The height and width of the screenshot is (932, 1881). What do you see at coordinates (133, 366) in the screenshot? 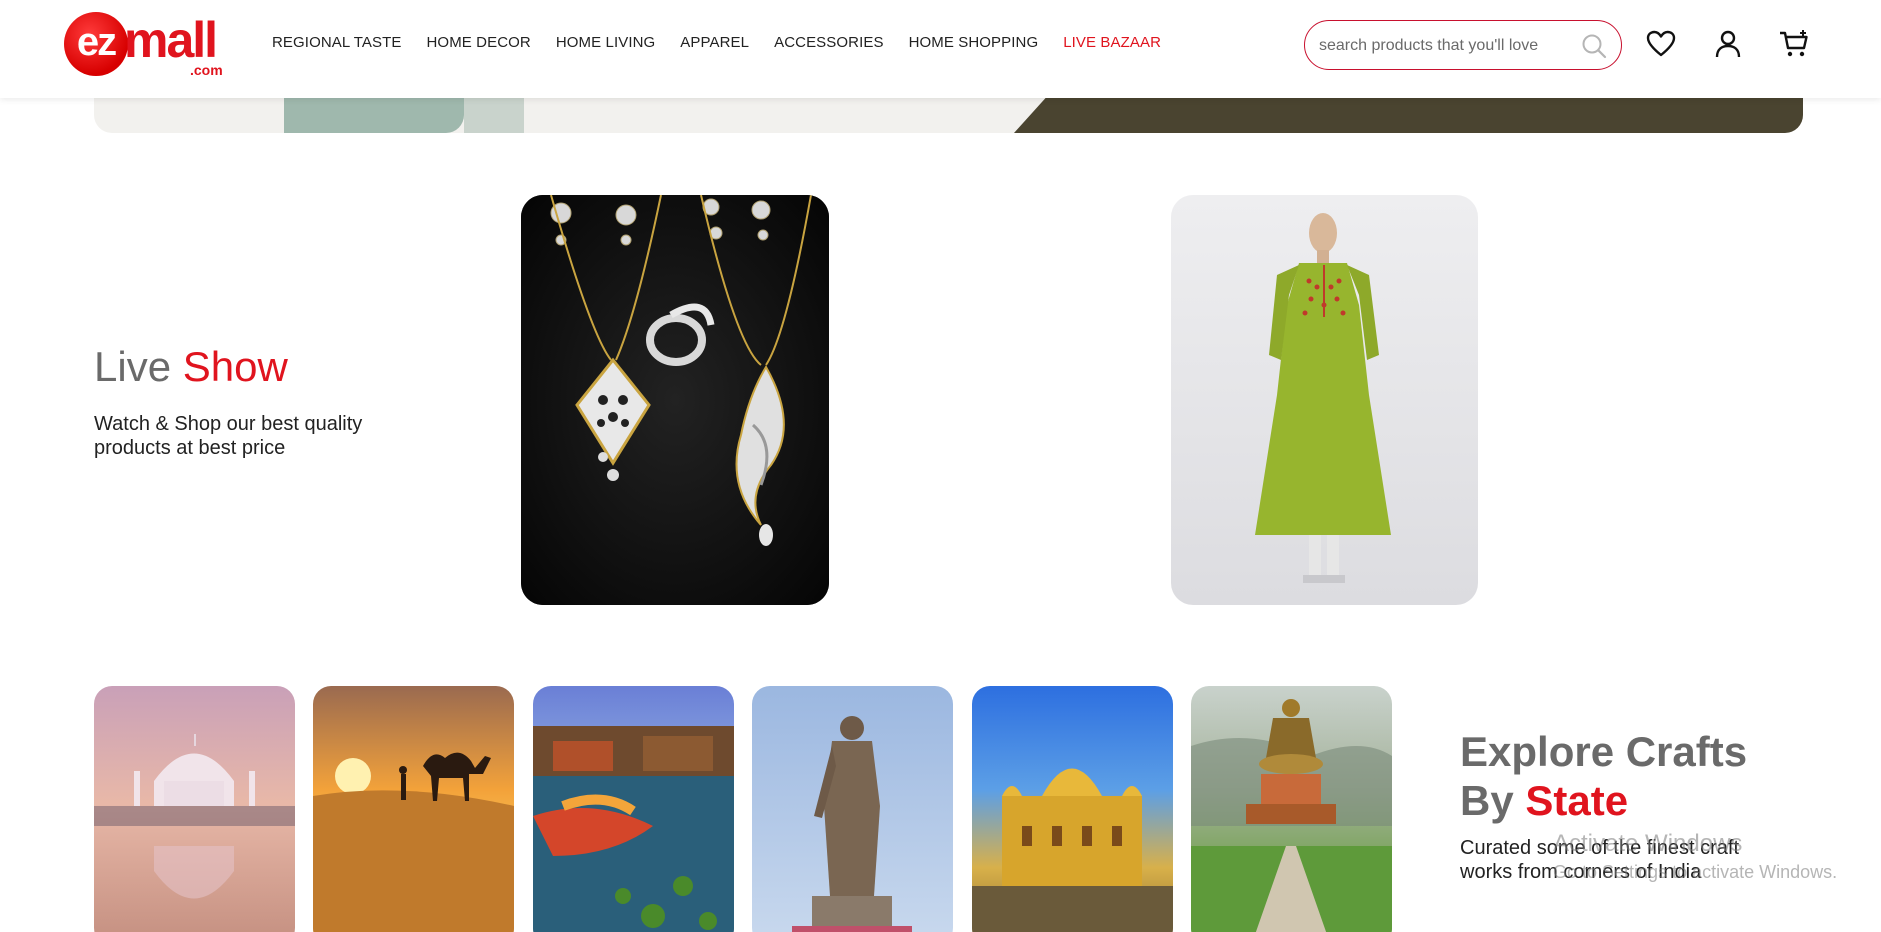
I see `live-show-title-plain: Live` at bounding box center [133, 366].